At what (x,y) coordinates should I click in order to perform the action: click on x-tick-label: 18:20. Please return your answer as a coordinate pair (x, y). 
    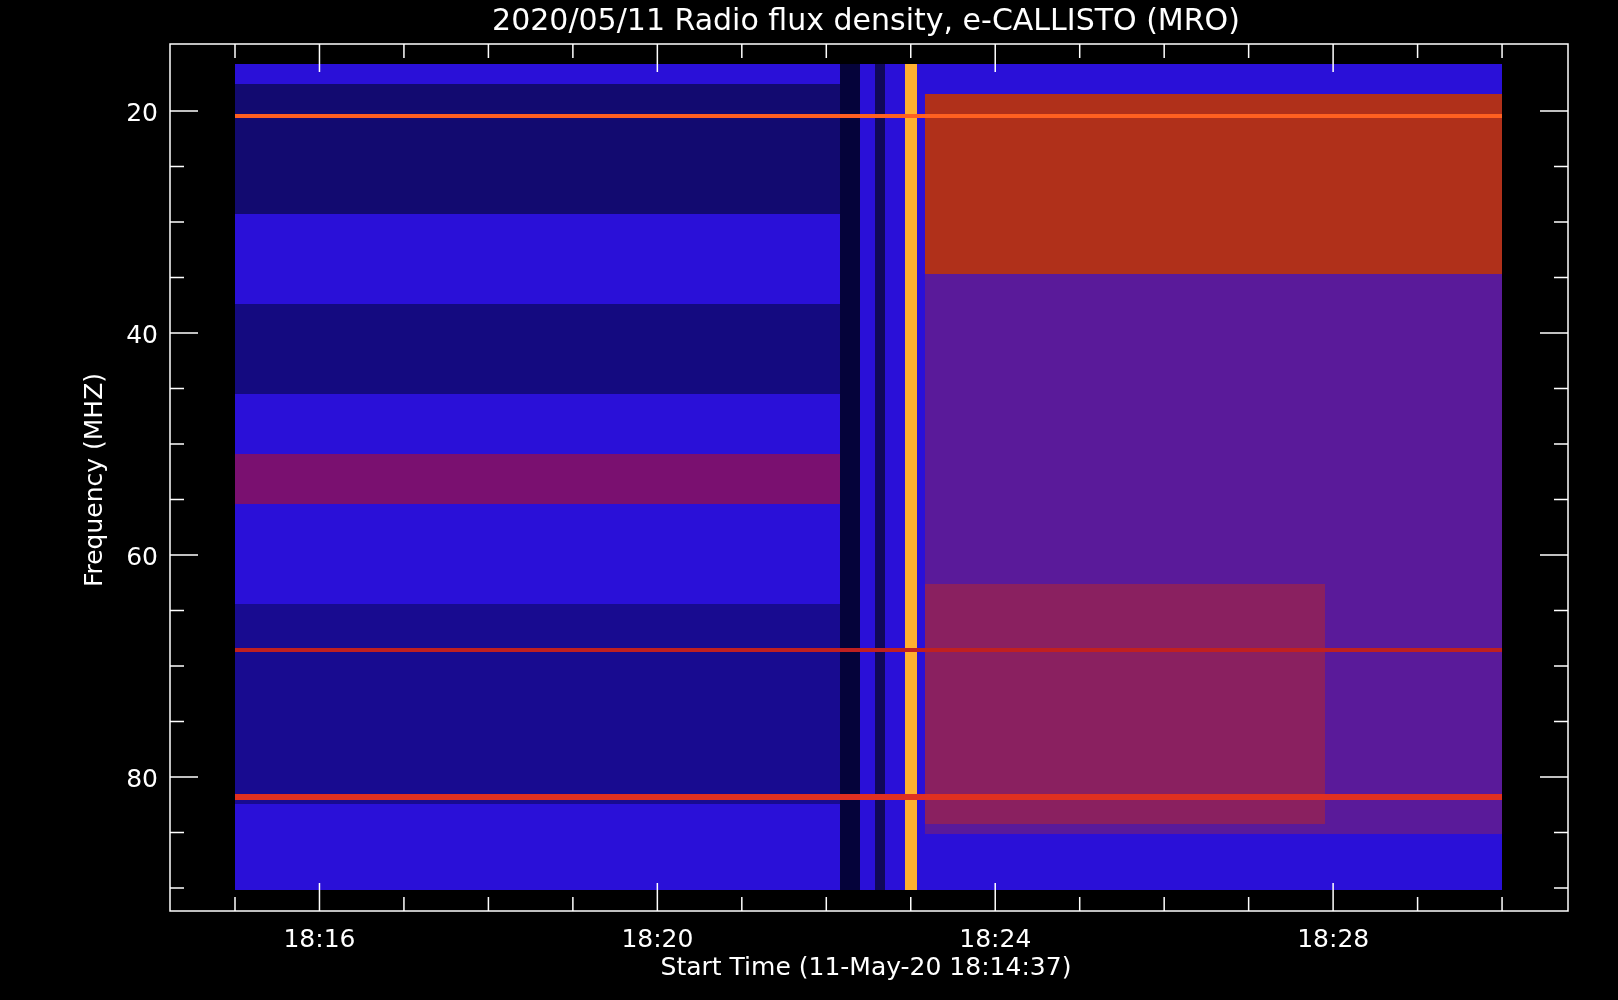
    Looking at the image, I should click on (657, 938).